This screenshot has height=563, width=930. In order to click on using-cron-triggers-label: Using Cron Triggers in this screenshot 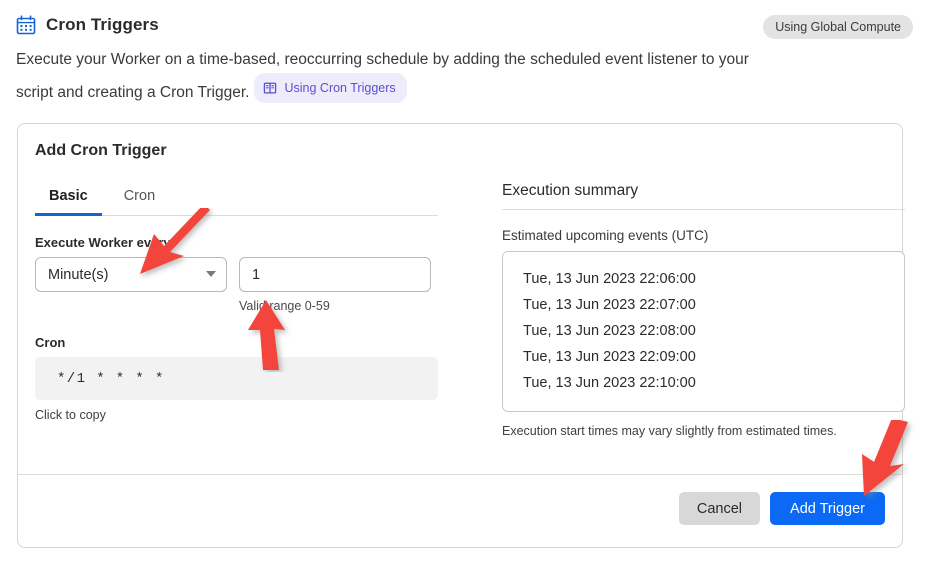, I will do `click(340, 88)`.